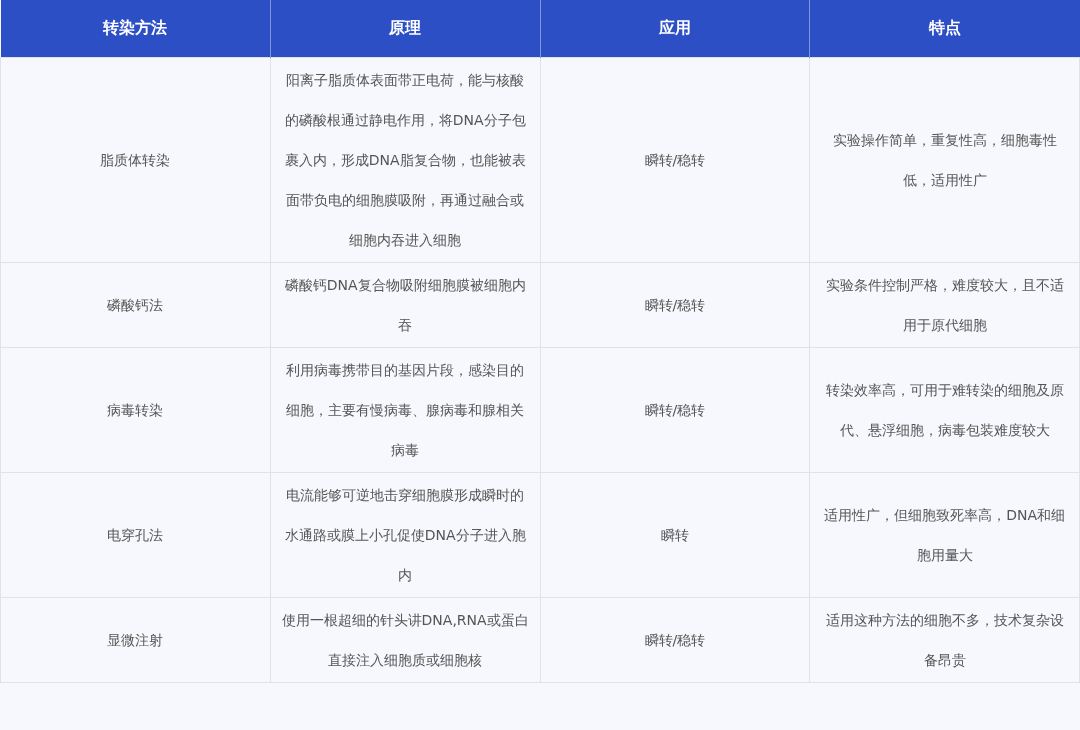  I want to click on table-cell: 实验条件控制严格，难度较大，且不适用于原代细胞, so click(944, 305).